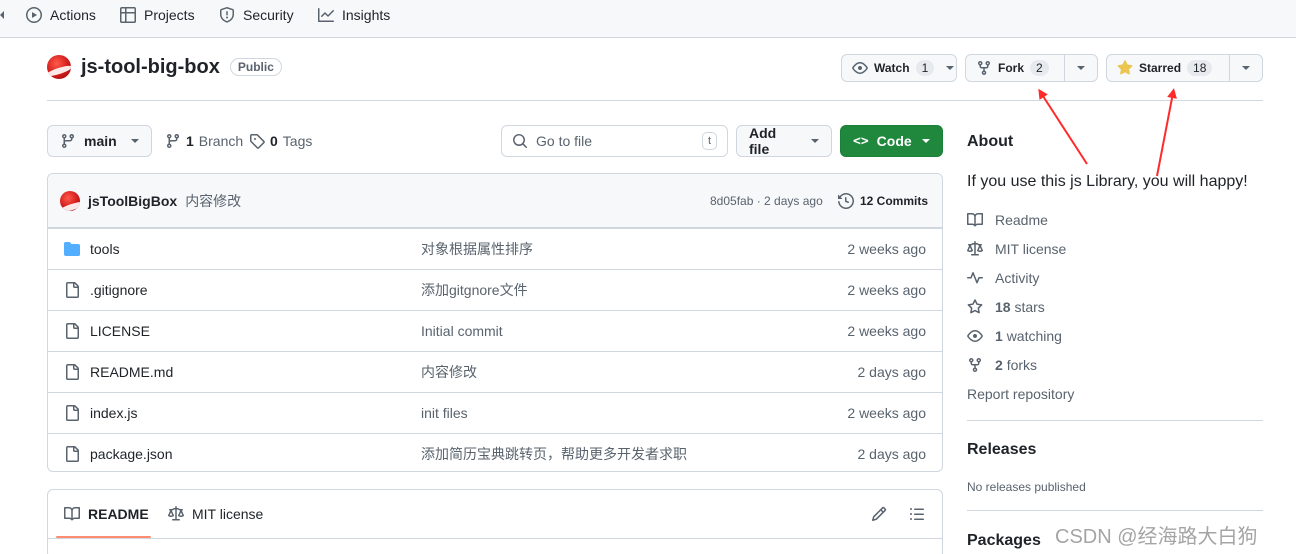  What do you see at coordinates (297, 141) in the screenshot?
I see `tag-label: Tags` at bounding box center [297, 141].